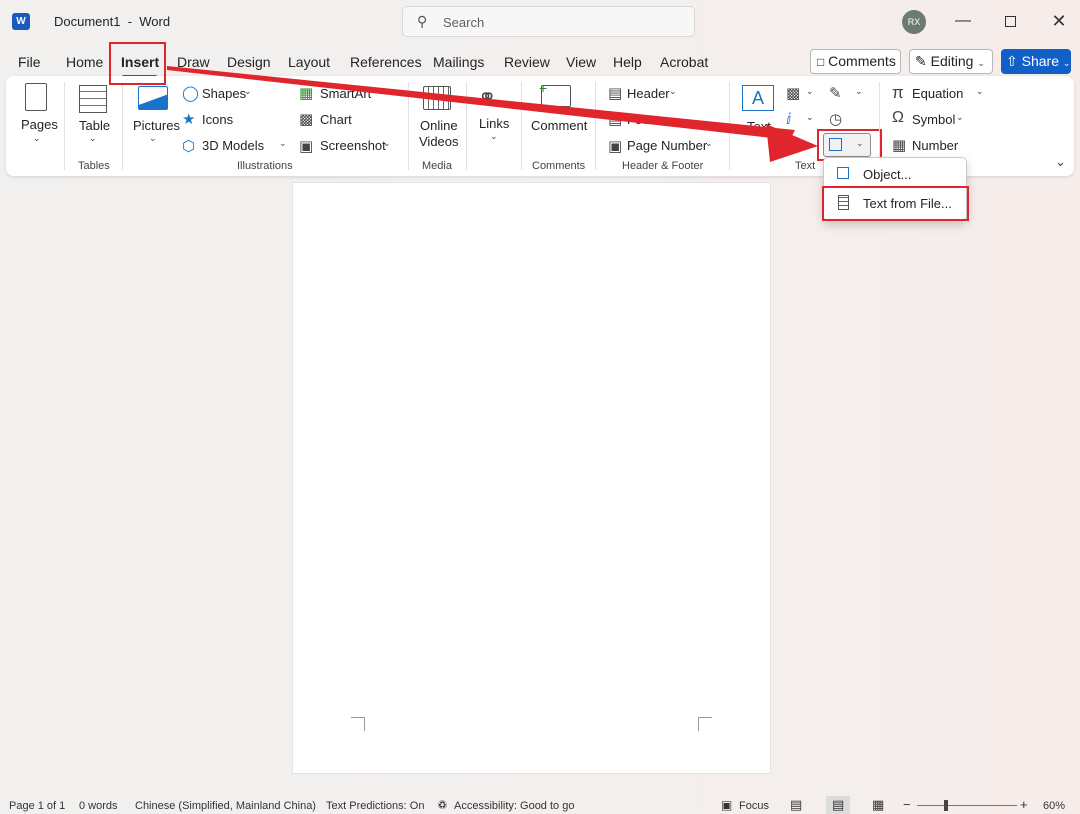 The width and height of the screenshot is (1080, 814). Describe the element at coordinates (1054, 806) in the screenshot. I see `zoom-level: 60%` at that location.